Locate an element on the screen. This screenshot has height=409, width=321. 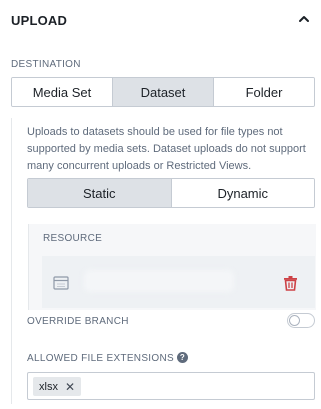
override-branch-toggle is located at coordinates (301, 320).